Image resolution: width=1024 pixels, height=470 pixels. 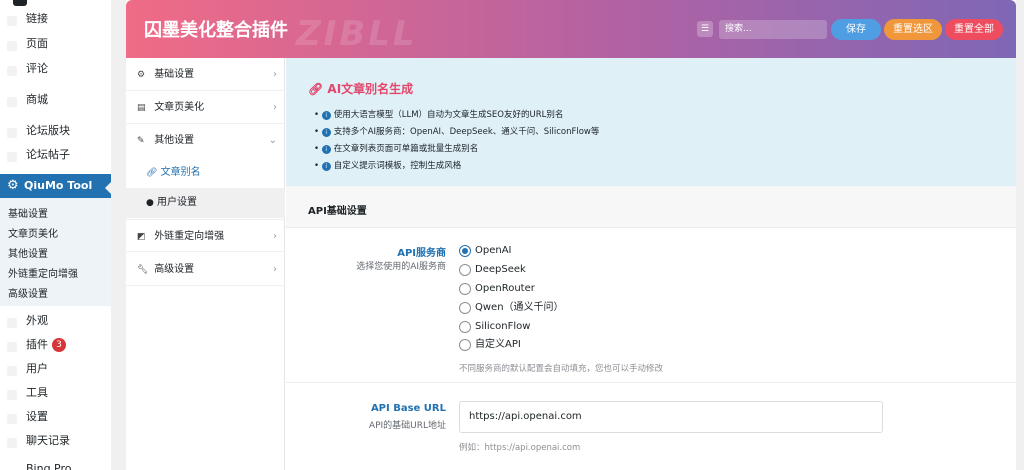 I want to click on save-button: 保存, so click(x=856, y=29).